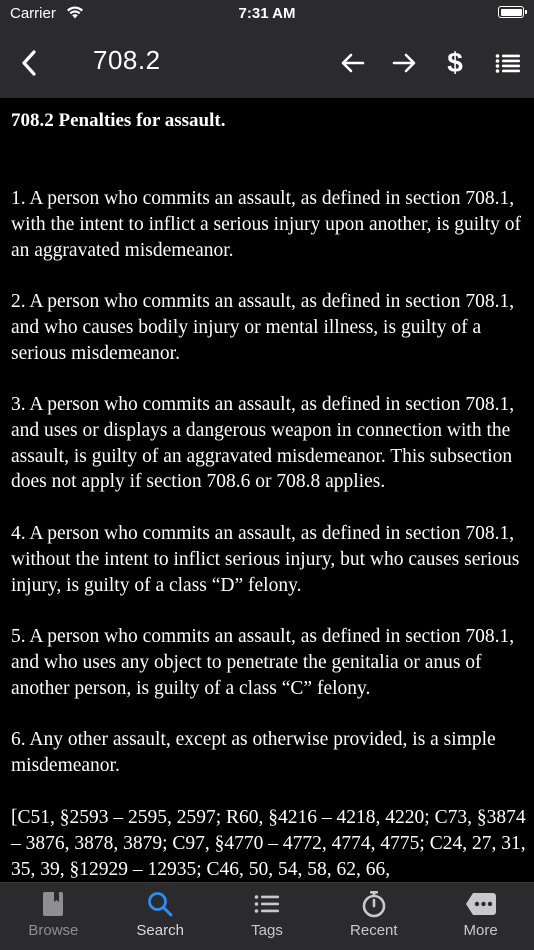 This screenshot has height=950, width=534. What do you see at coordinates (160, 930) in the screenshot?
I see `tab-search-label: Search` at bounding box center [160, 930].